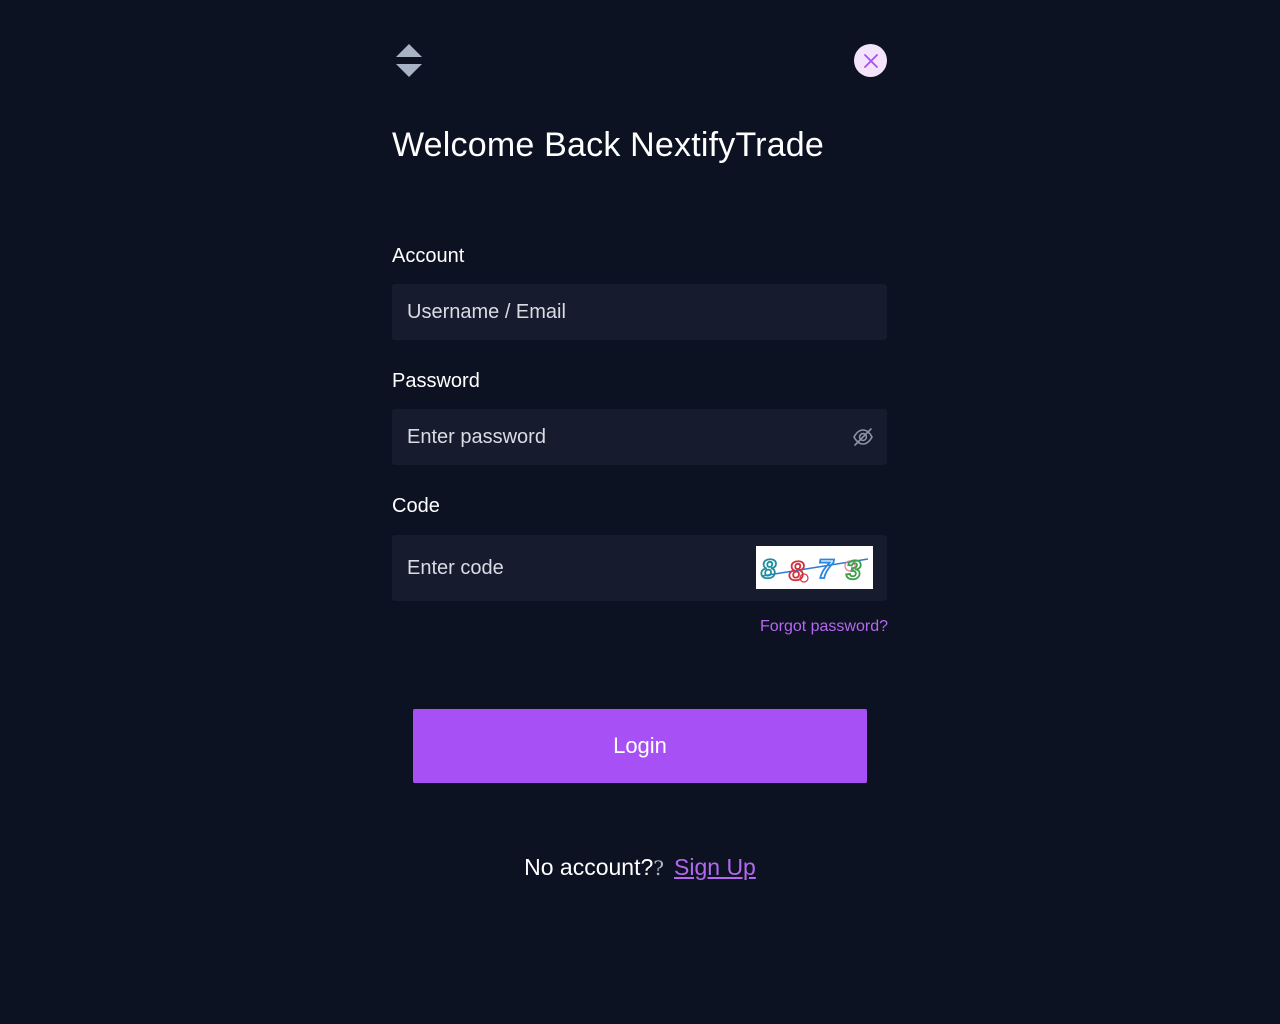  What do you see at coordinates (428, 256) in the screenshot?
I see `account-label: Account` at bounding box center [428, 256].